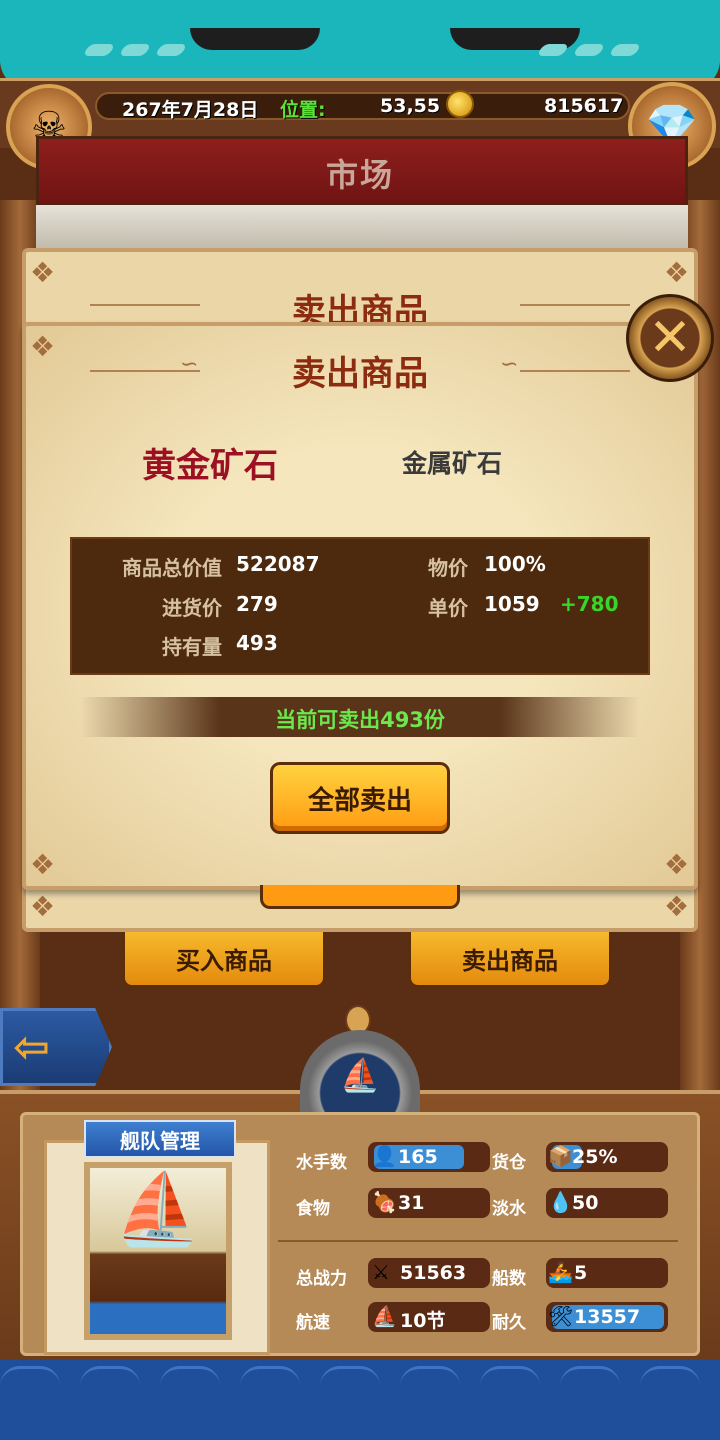  Describe the element at coordinates (512, 604) in the screenshot. I see `unit-price: 1059` at that location.